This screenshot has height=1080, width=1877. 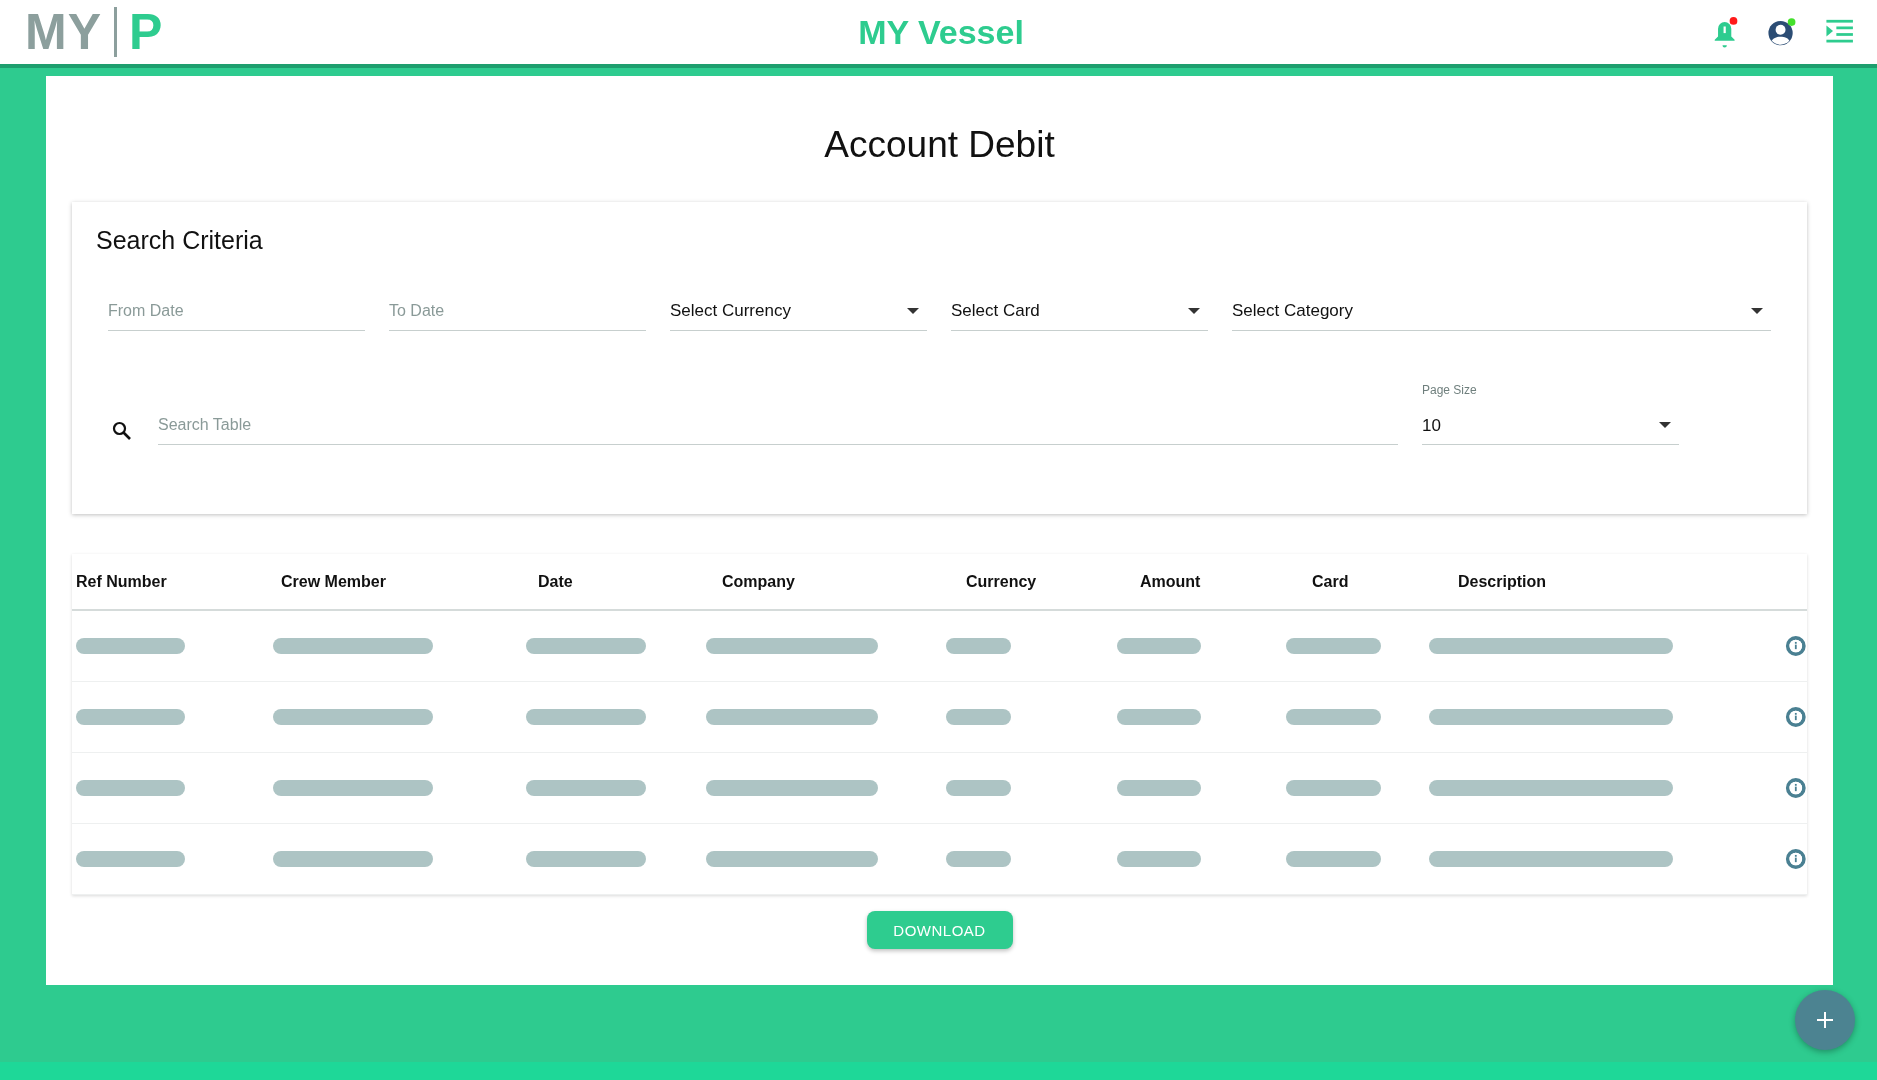 What do you see at coordinates (180, 240) in the screenshot?
I see `panel-title: Search Criteria` at bounding box center [180, 240].